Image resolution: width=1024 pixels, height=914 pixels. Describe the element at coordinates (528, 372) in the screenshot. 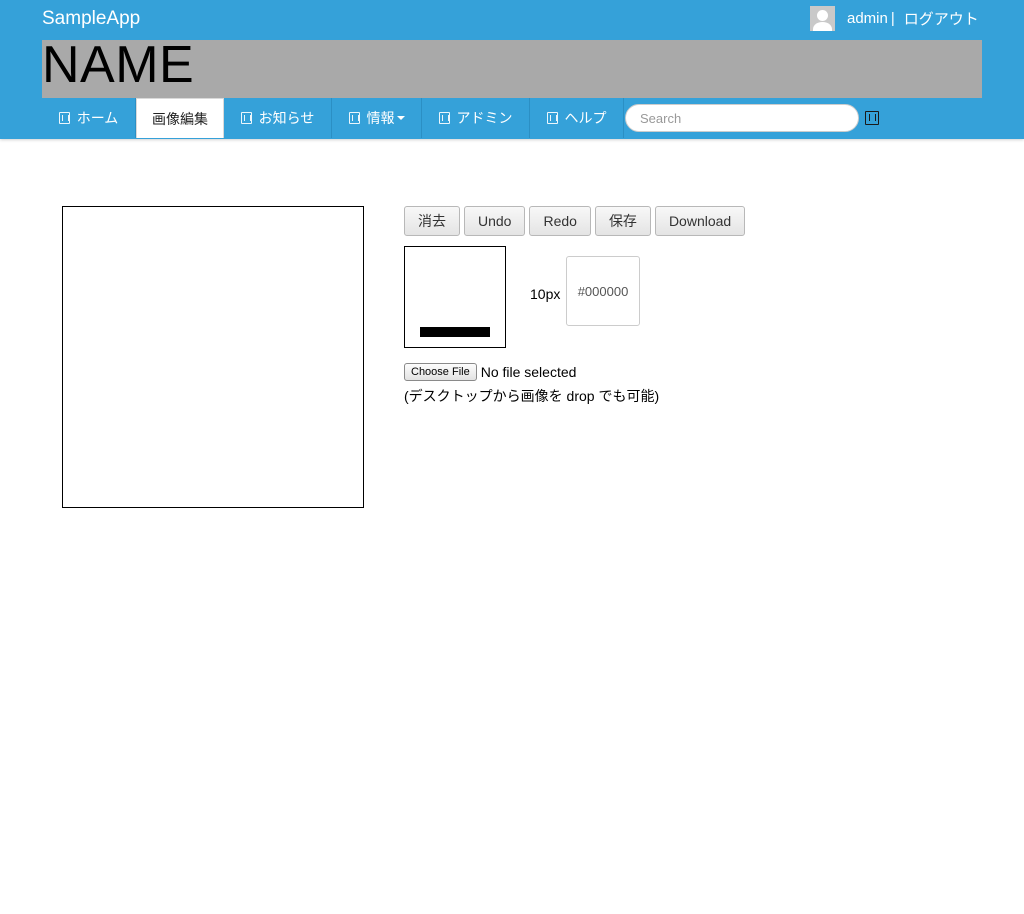

I see `file-status: No file selected` at that location.